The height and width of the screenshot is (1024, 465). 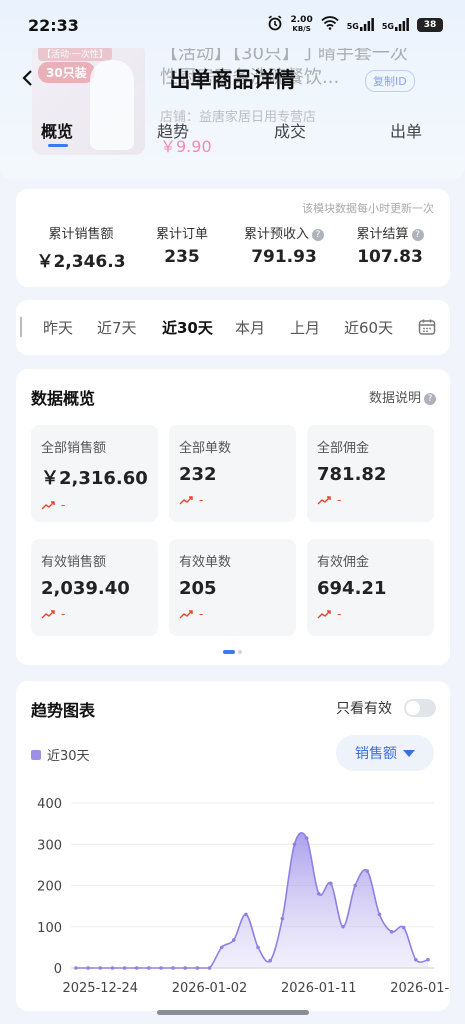 I want to click on chevron-down-icon, so click(x=409, y=753).